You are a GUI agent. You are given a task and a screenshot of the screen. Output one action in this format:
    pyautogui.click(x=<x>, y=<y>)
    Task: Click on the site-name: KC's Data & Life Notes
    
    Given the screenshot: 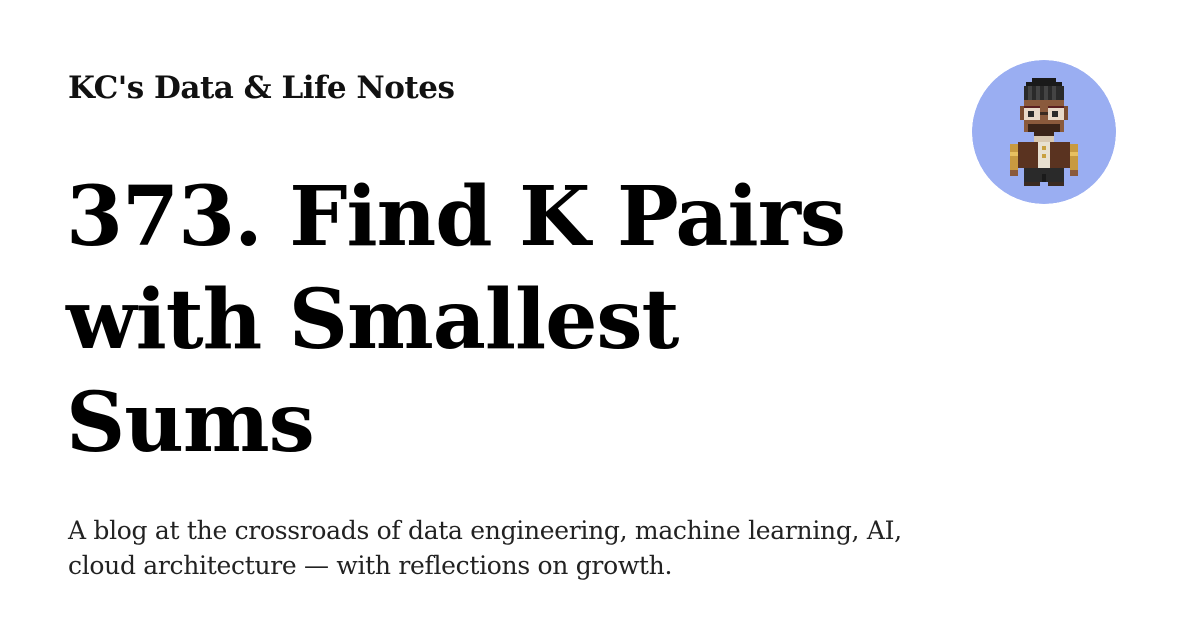 What is the action you would take?
    pyautogui.click(x=261, y=88)
    